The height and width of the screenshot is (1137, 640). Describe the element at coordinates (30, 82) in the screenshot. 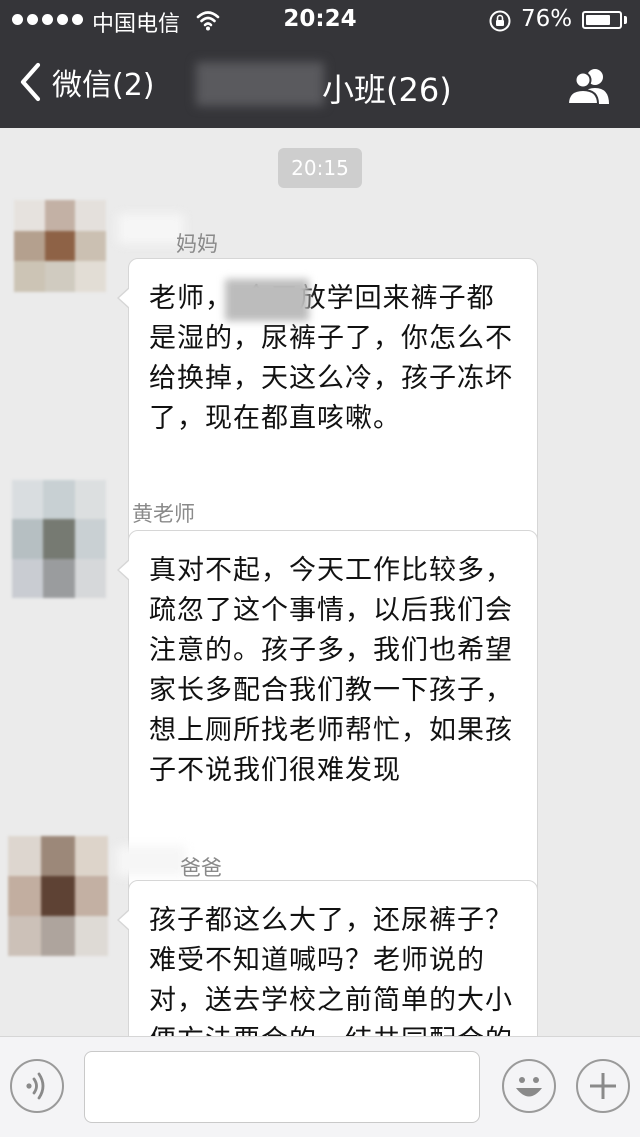

I see `chevron-left-icon` at that location.